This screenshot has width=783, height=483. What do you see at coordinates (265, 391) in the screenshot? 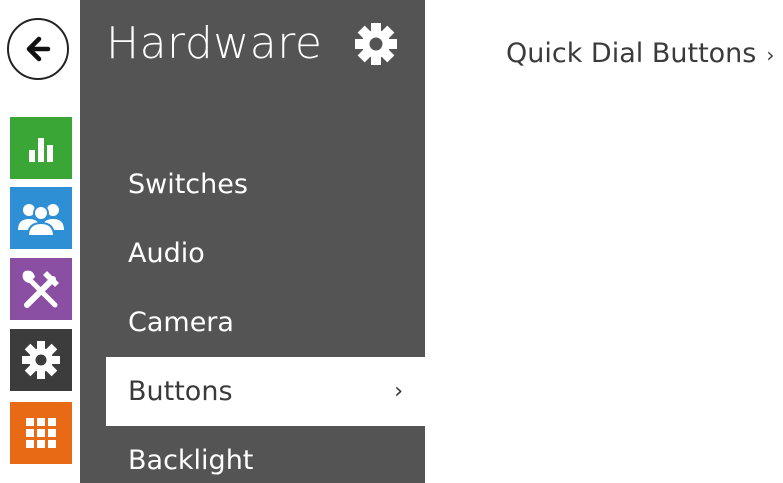
I see `menu-item-buttons: Buttons ›` at bounding box center [265, 391].